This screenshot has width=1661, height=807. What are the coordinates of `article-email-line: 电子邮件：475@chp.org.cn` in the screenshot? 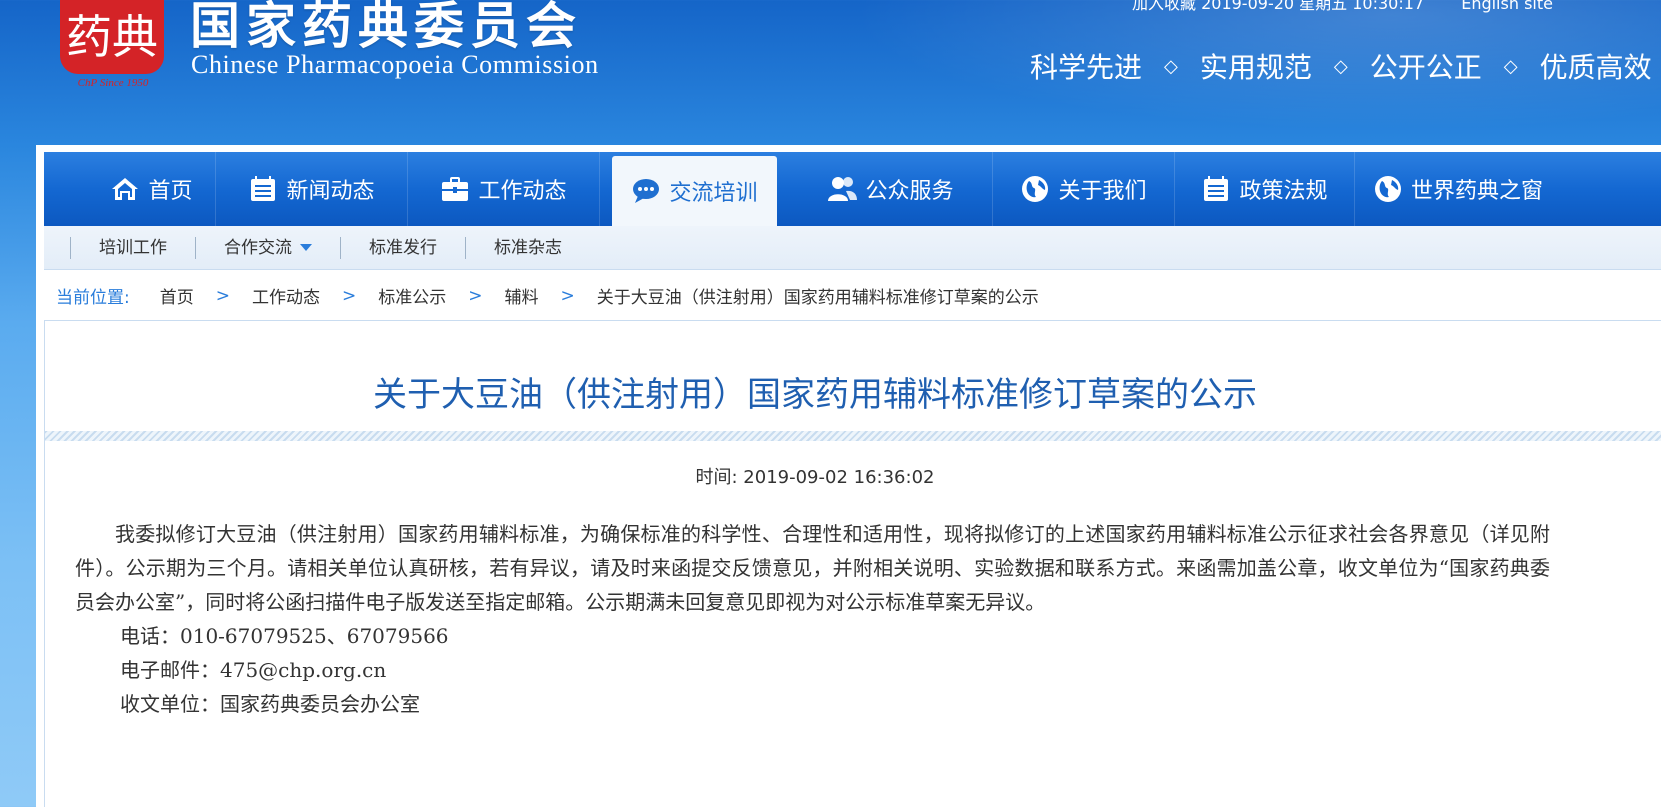 It's located at (812, 670).